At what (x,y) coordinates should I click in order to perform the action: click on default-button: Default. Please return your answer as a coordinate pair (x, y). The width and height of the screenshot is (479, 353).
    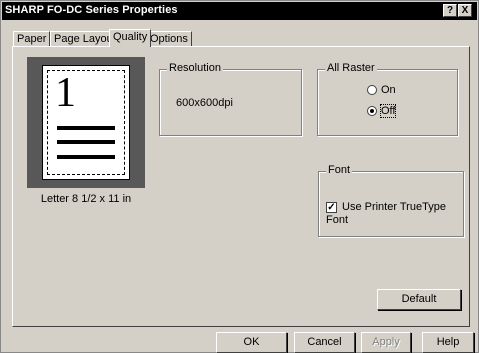
    Looking at the image, I should click on (419, 299).